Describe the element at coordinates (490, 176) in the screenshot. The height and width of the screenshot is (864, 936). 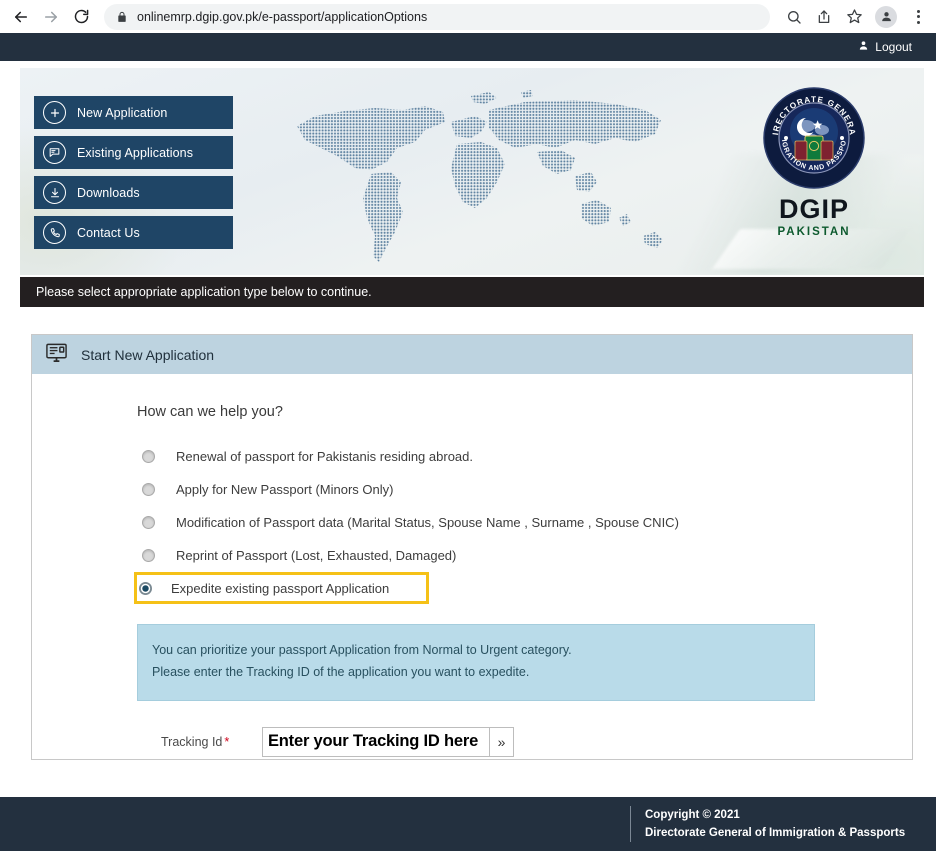
I see `dotted-world-map` at that location.